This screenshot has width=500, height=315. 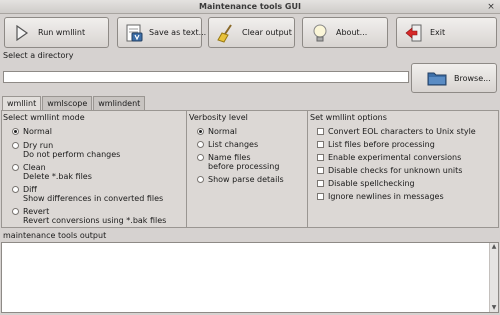 What do you see at coordinates (402, 131) in the screenshot?
I see `checkbox-label: Convert EOL characters to Unix style` at bounding box center [402, 131].